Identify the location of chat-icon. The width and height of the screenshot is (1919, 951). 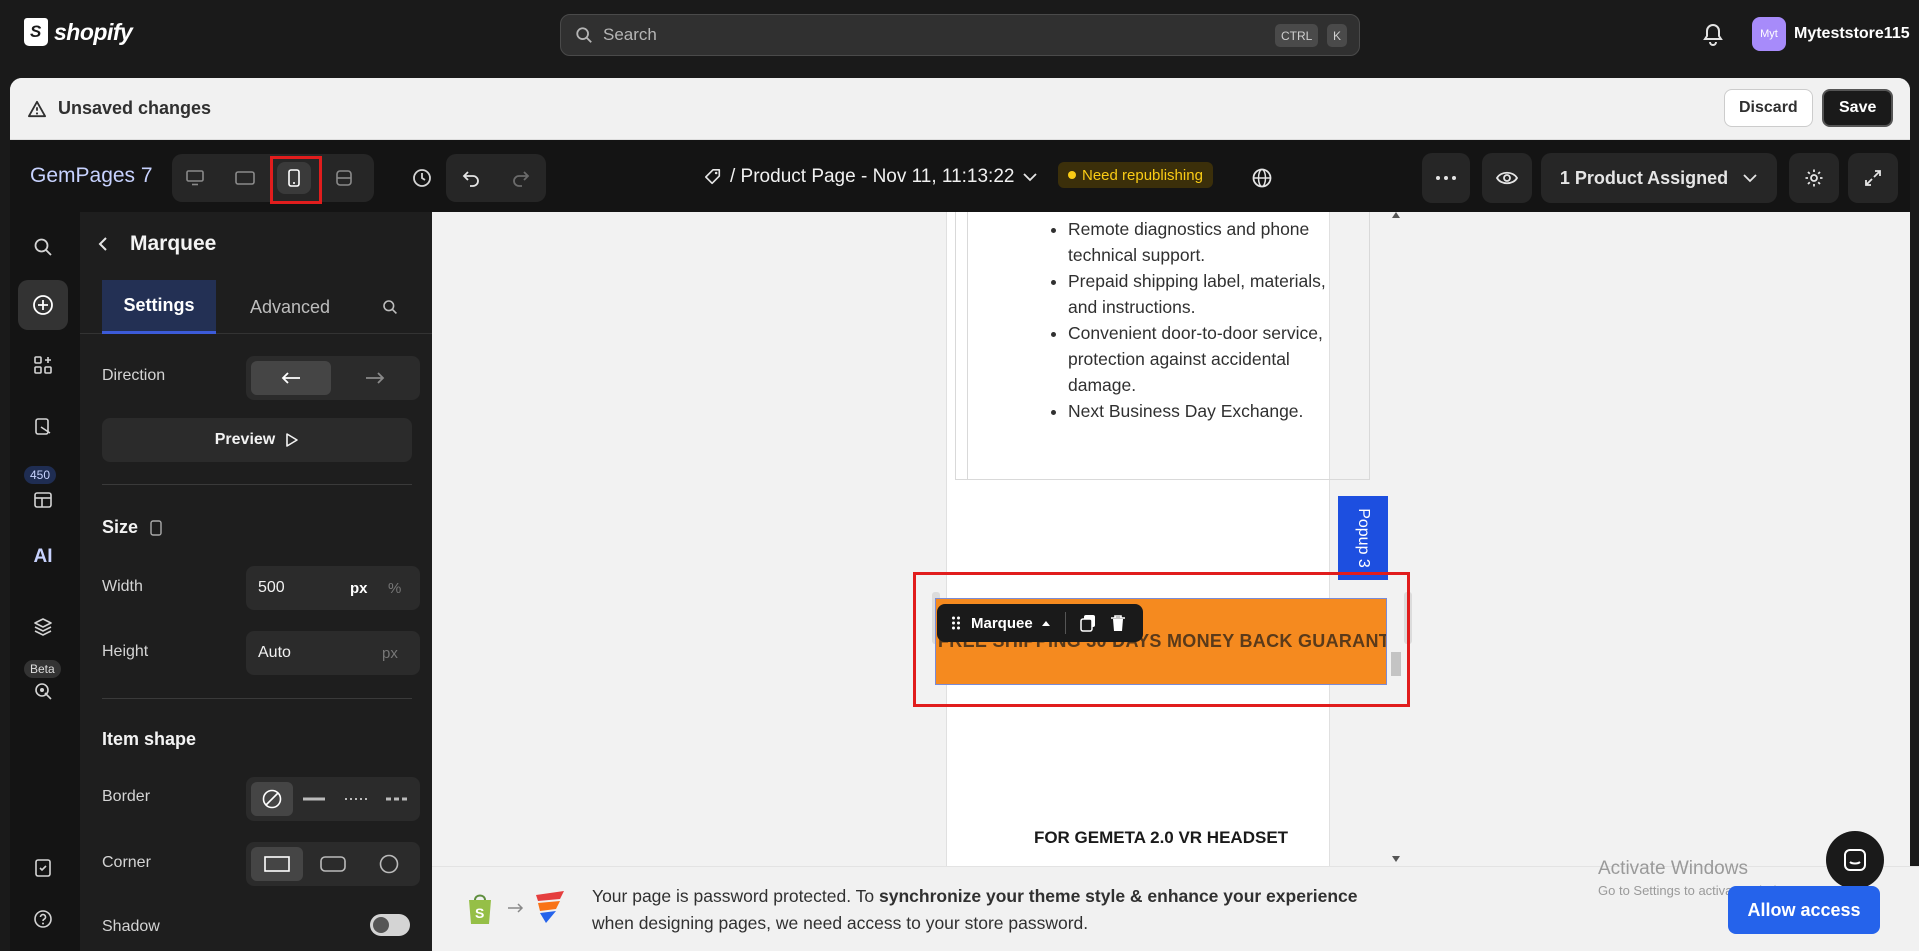
(1855, 860).